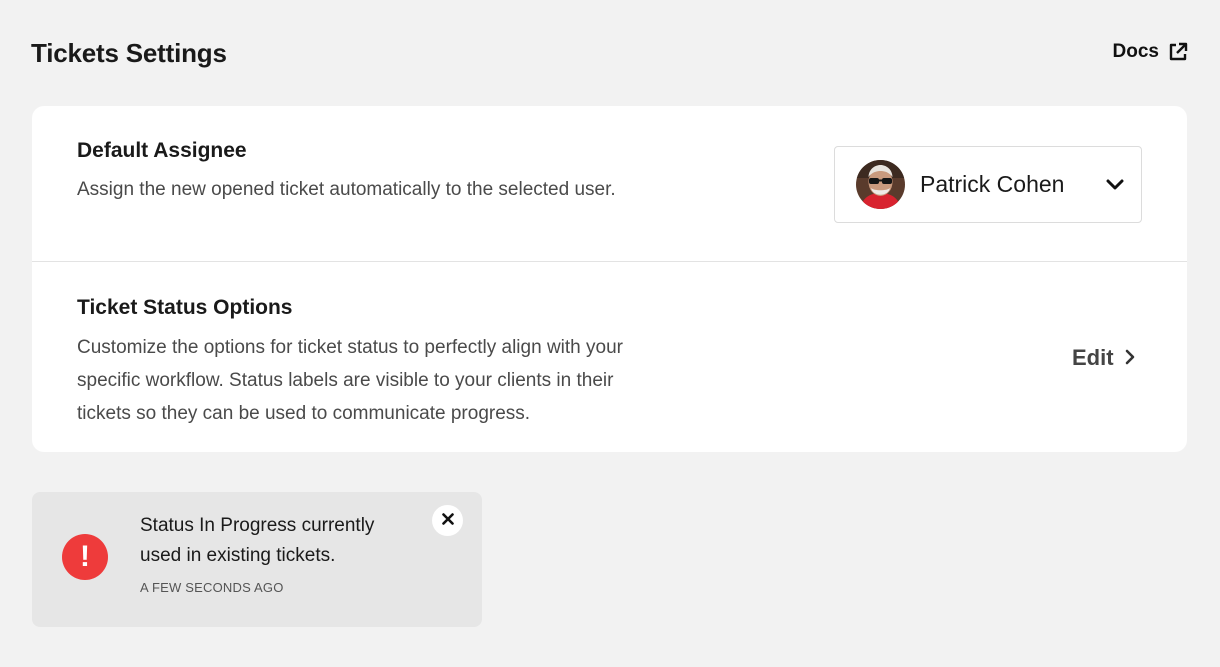  Describe the element at coordinates (1093, 357) in the screenshot. I see `edit-label: Edit` at that location.